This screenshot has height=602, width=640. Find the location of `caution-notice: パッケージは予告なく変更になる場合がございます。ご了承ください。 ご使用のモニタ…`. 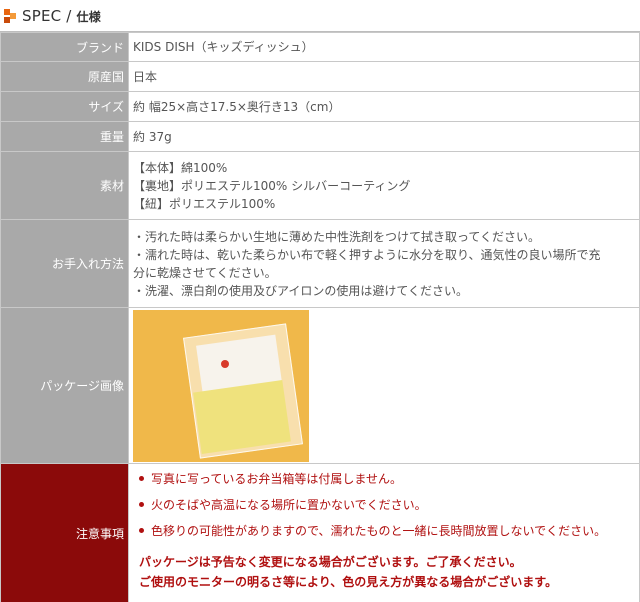

caution-notice: パッケージは予告なく変更になる場合がございます。ご了承ください。 ご使用のモニタ… is located at coordinates (384, 568).